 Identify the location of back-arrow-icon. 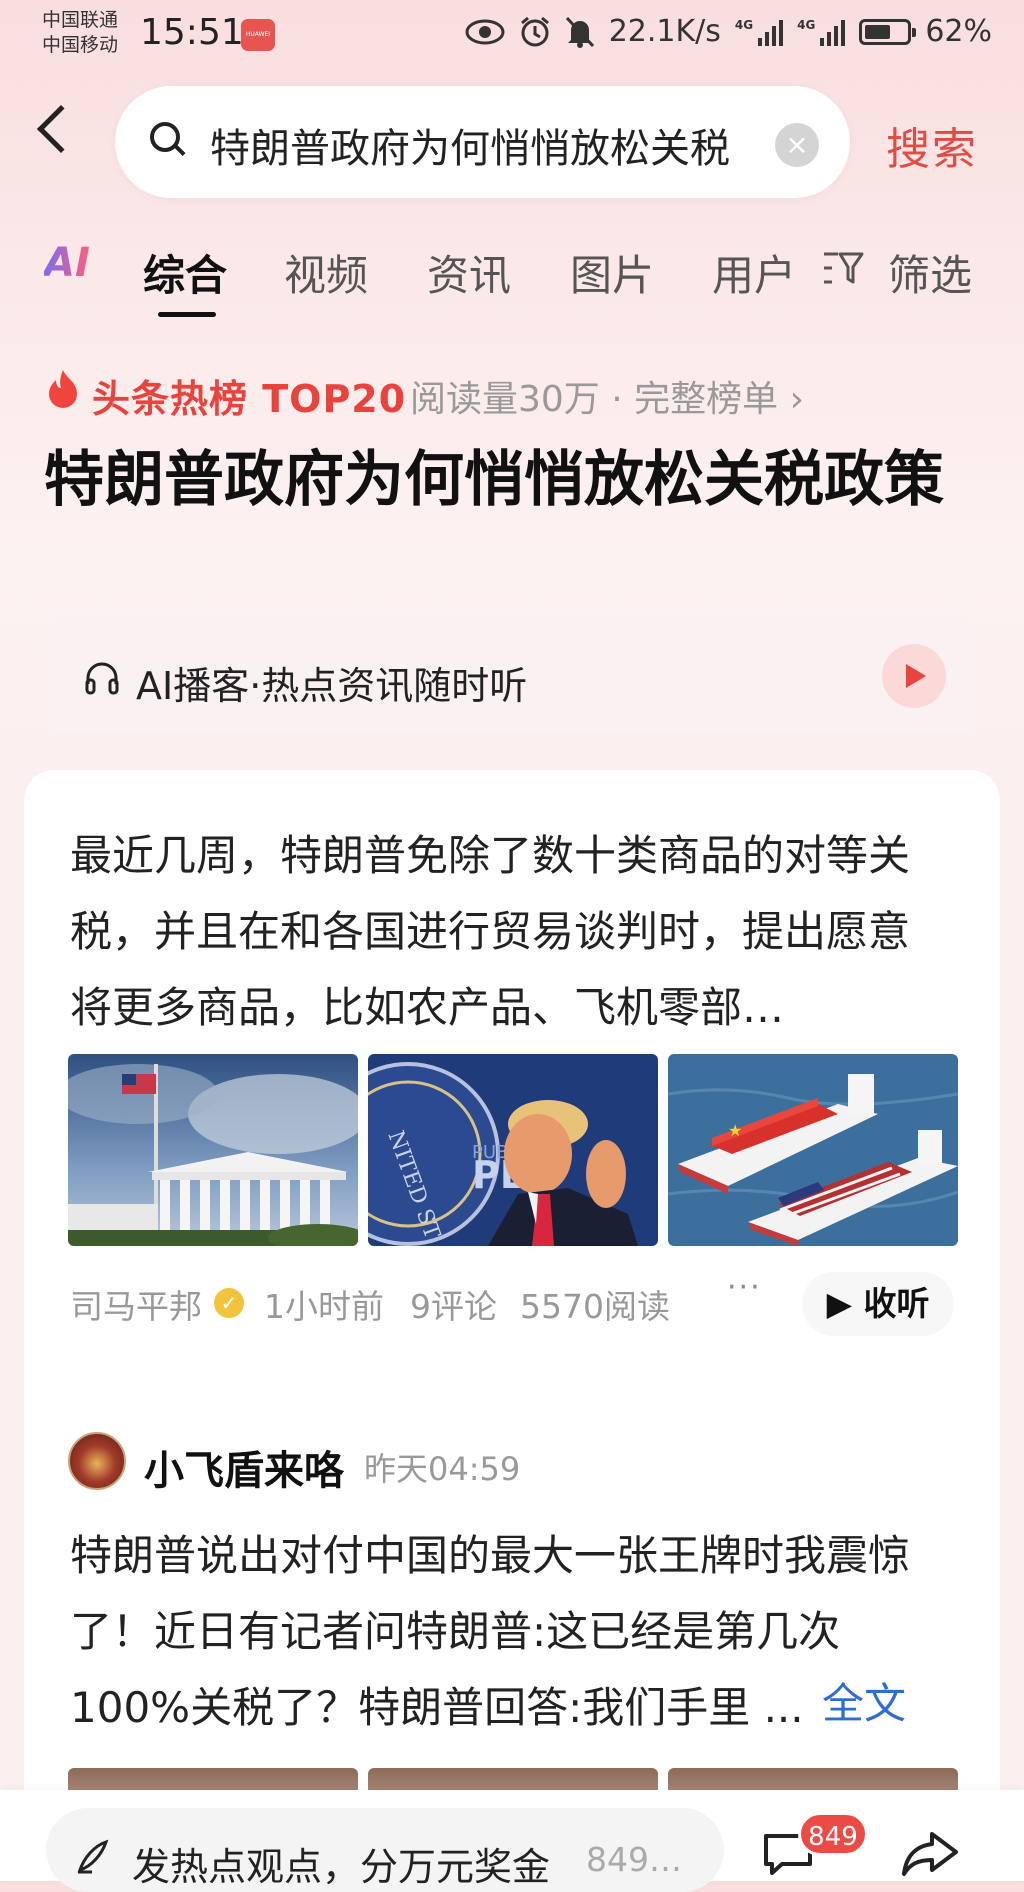
(61, 129).